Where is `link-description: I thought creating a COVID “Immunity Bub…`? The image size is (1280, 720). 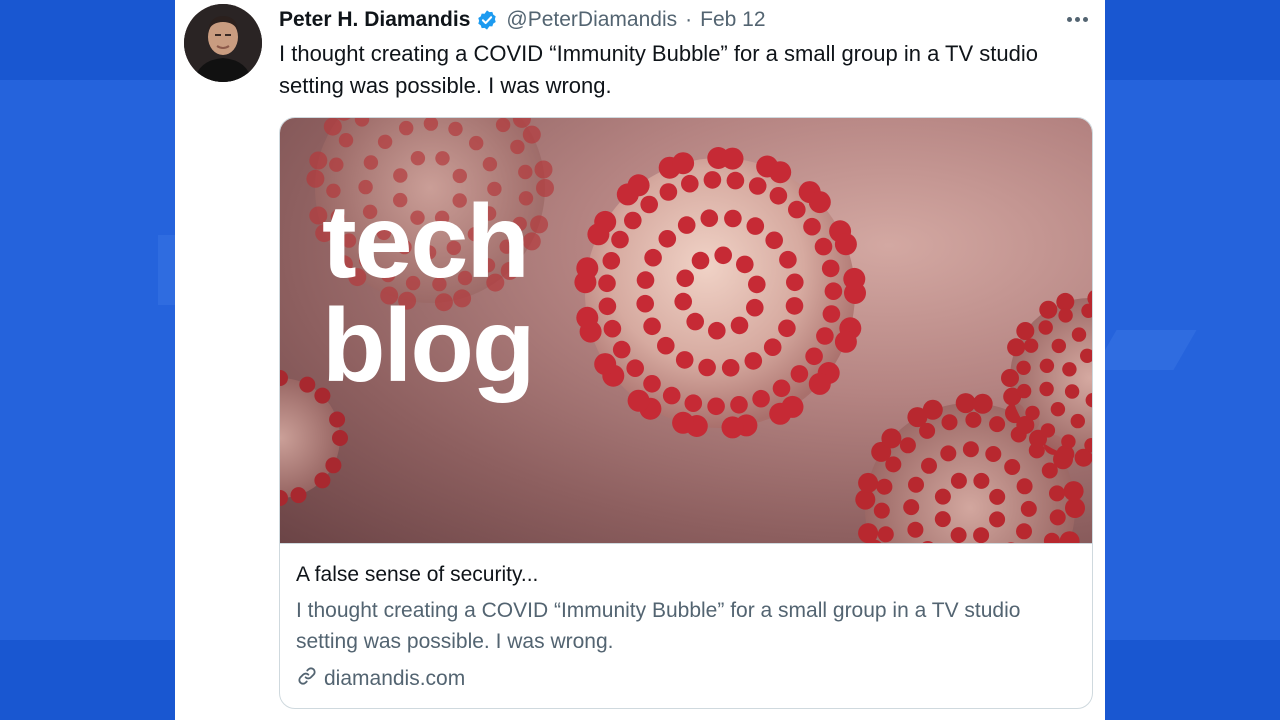
link-description: I thought creating a COVID “Immunity Bub… is located at coordinates (658, 626).